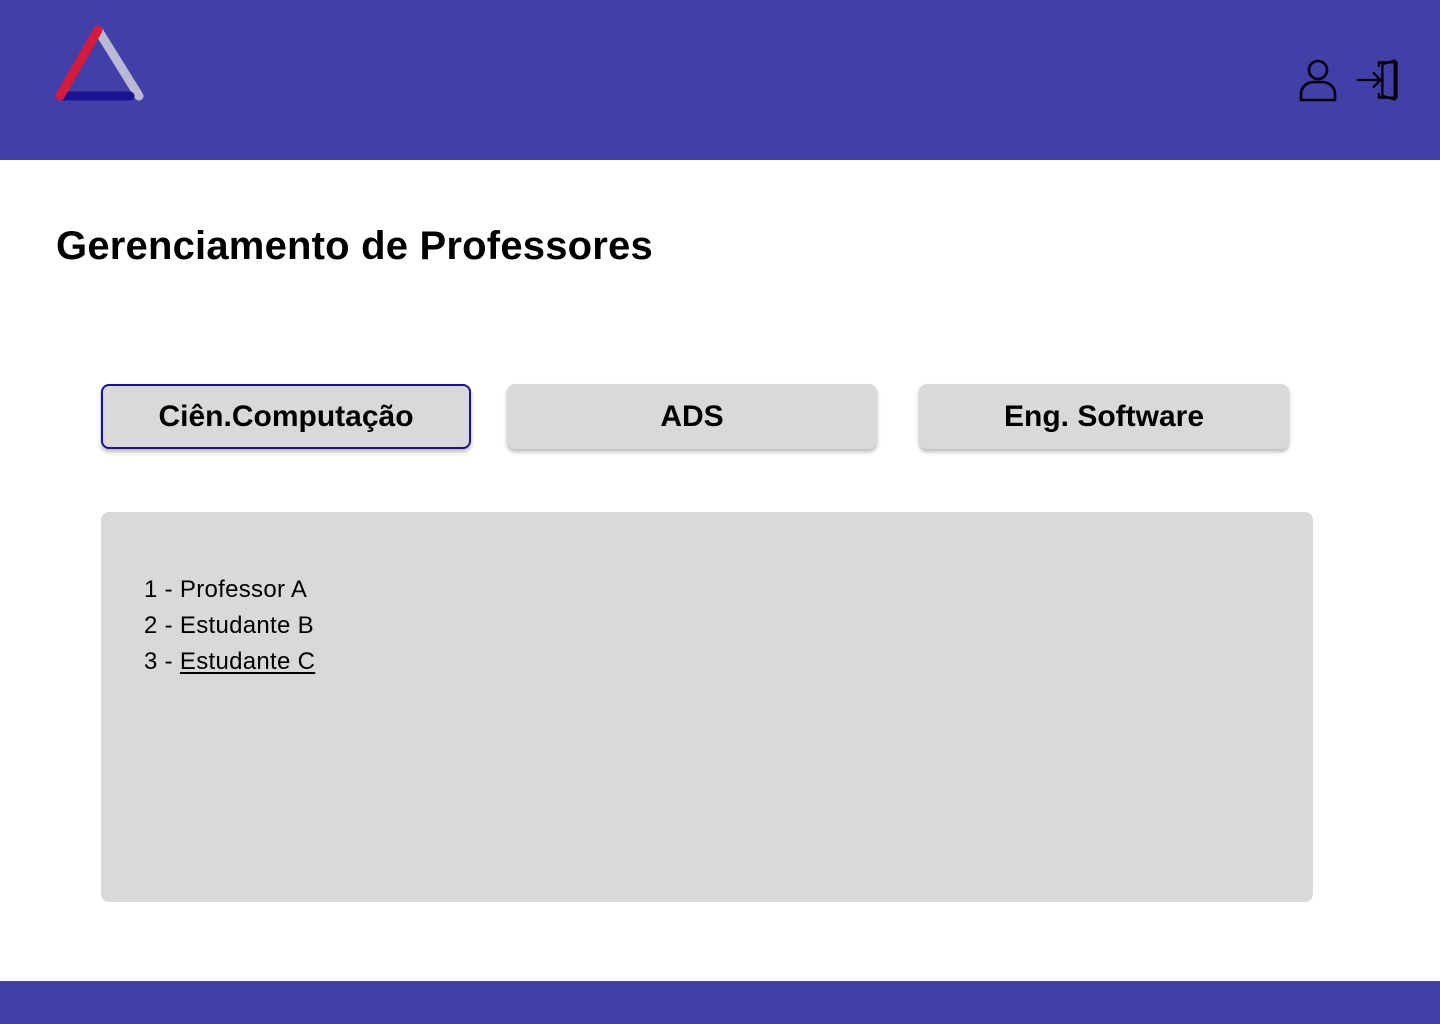  What do you see at coordinates (1348, 80) in the screenshot?
I see `header-actions` at bounding box center [1348, 80].